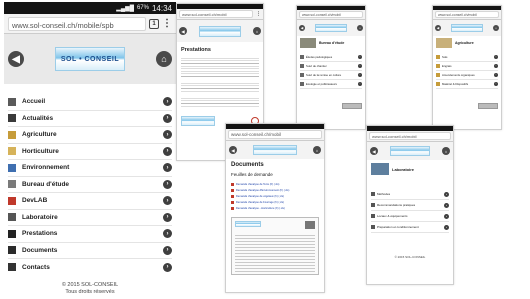 The image size is (530, 299). Describe the element at coordinates (316, 66) in the screenshot. I see `list-item-label: Suivi de chantier` at that location.